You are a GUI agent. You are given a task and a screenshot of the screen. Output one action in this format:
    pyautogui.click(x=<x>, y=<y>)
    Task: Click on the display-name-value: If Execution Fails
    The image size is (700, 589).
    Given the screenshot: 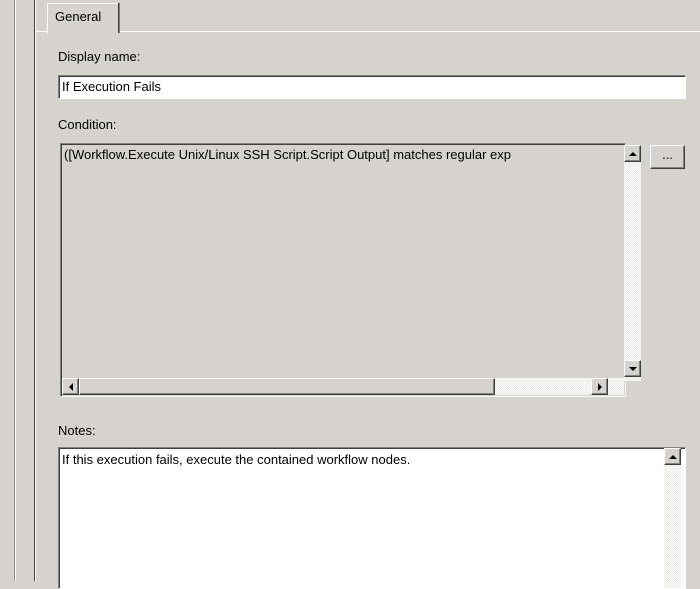 What is the action you would take?
    pyautogui.click(x=111, y=86)
    